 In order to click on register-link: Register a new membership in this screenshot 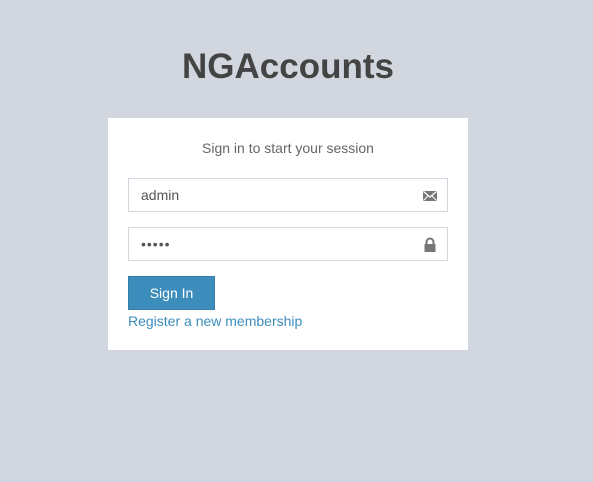, I will do `click(215, 321)`.